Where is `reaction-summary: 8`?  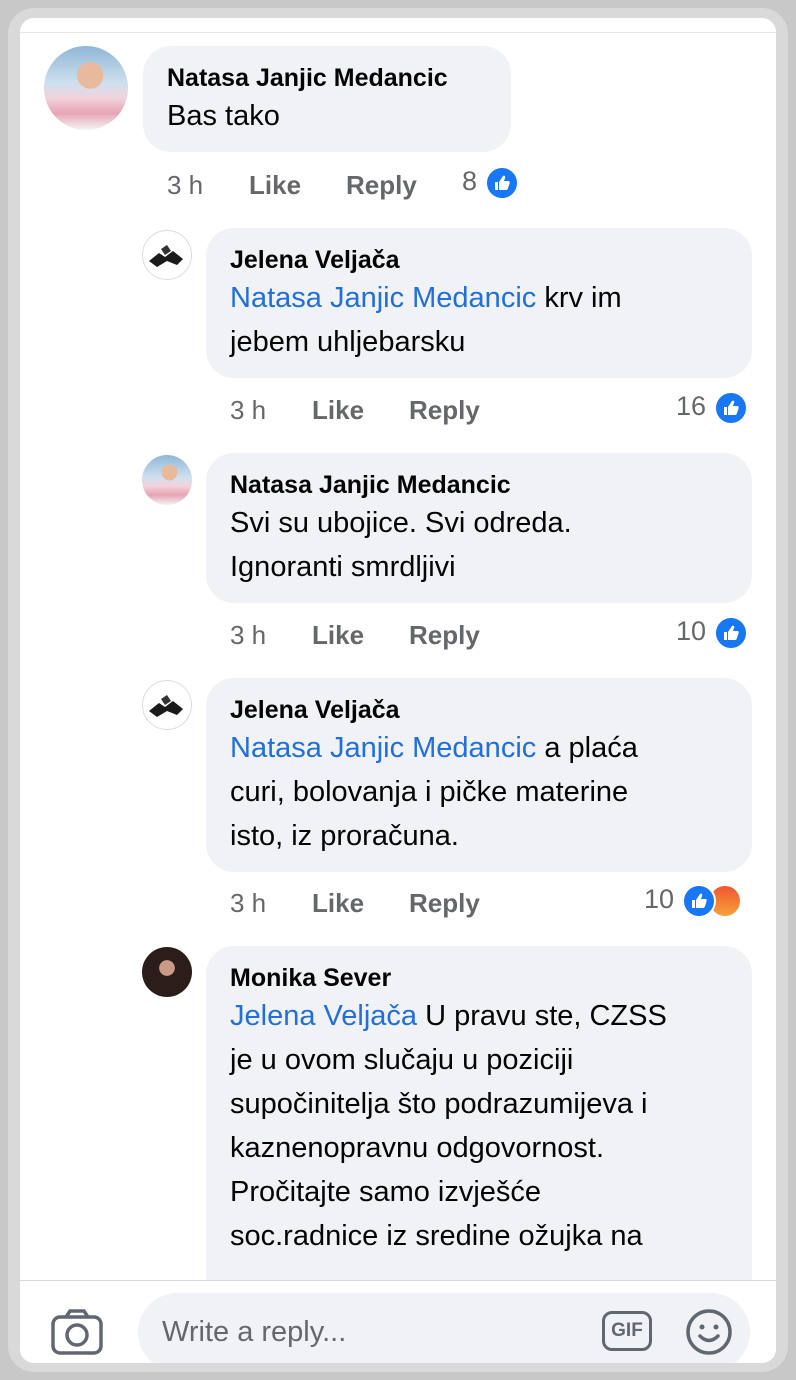
reaction-summary: 8 is located at coordinates (490, 183).